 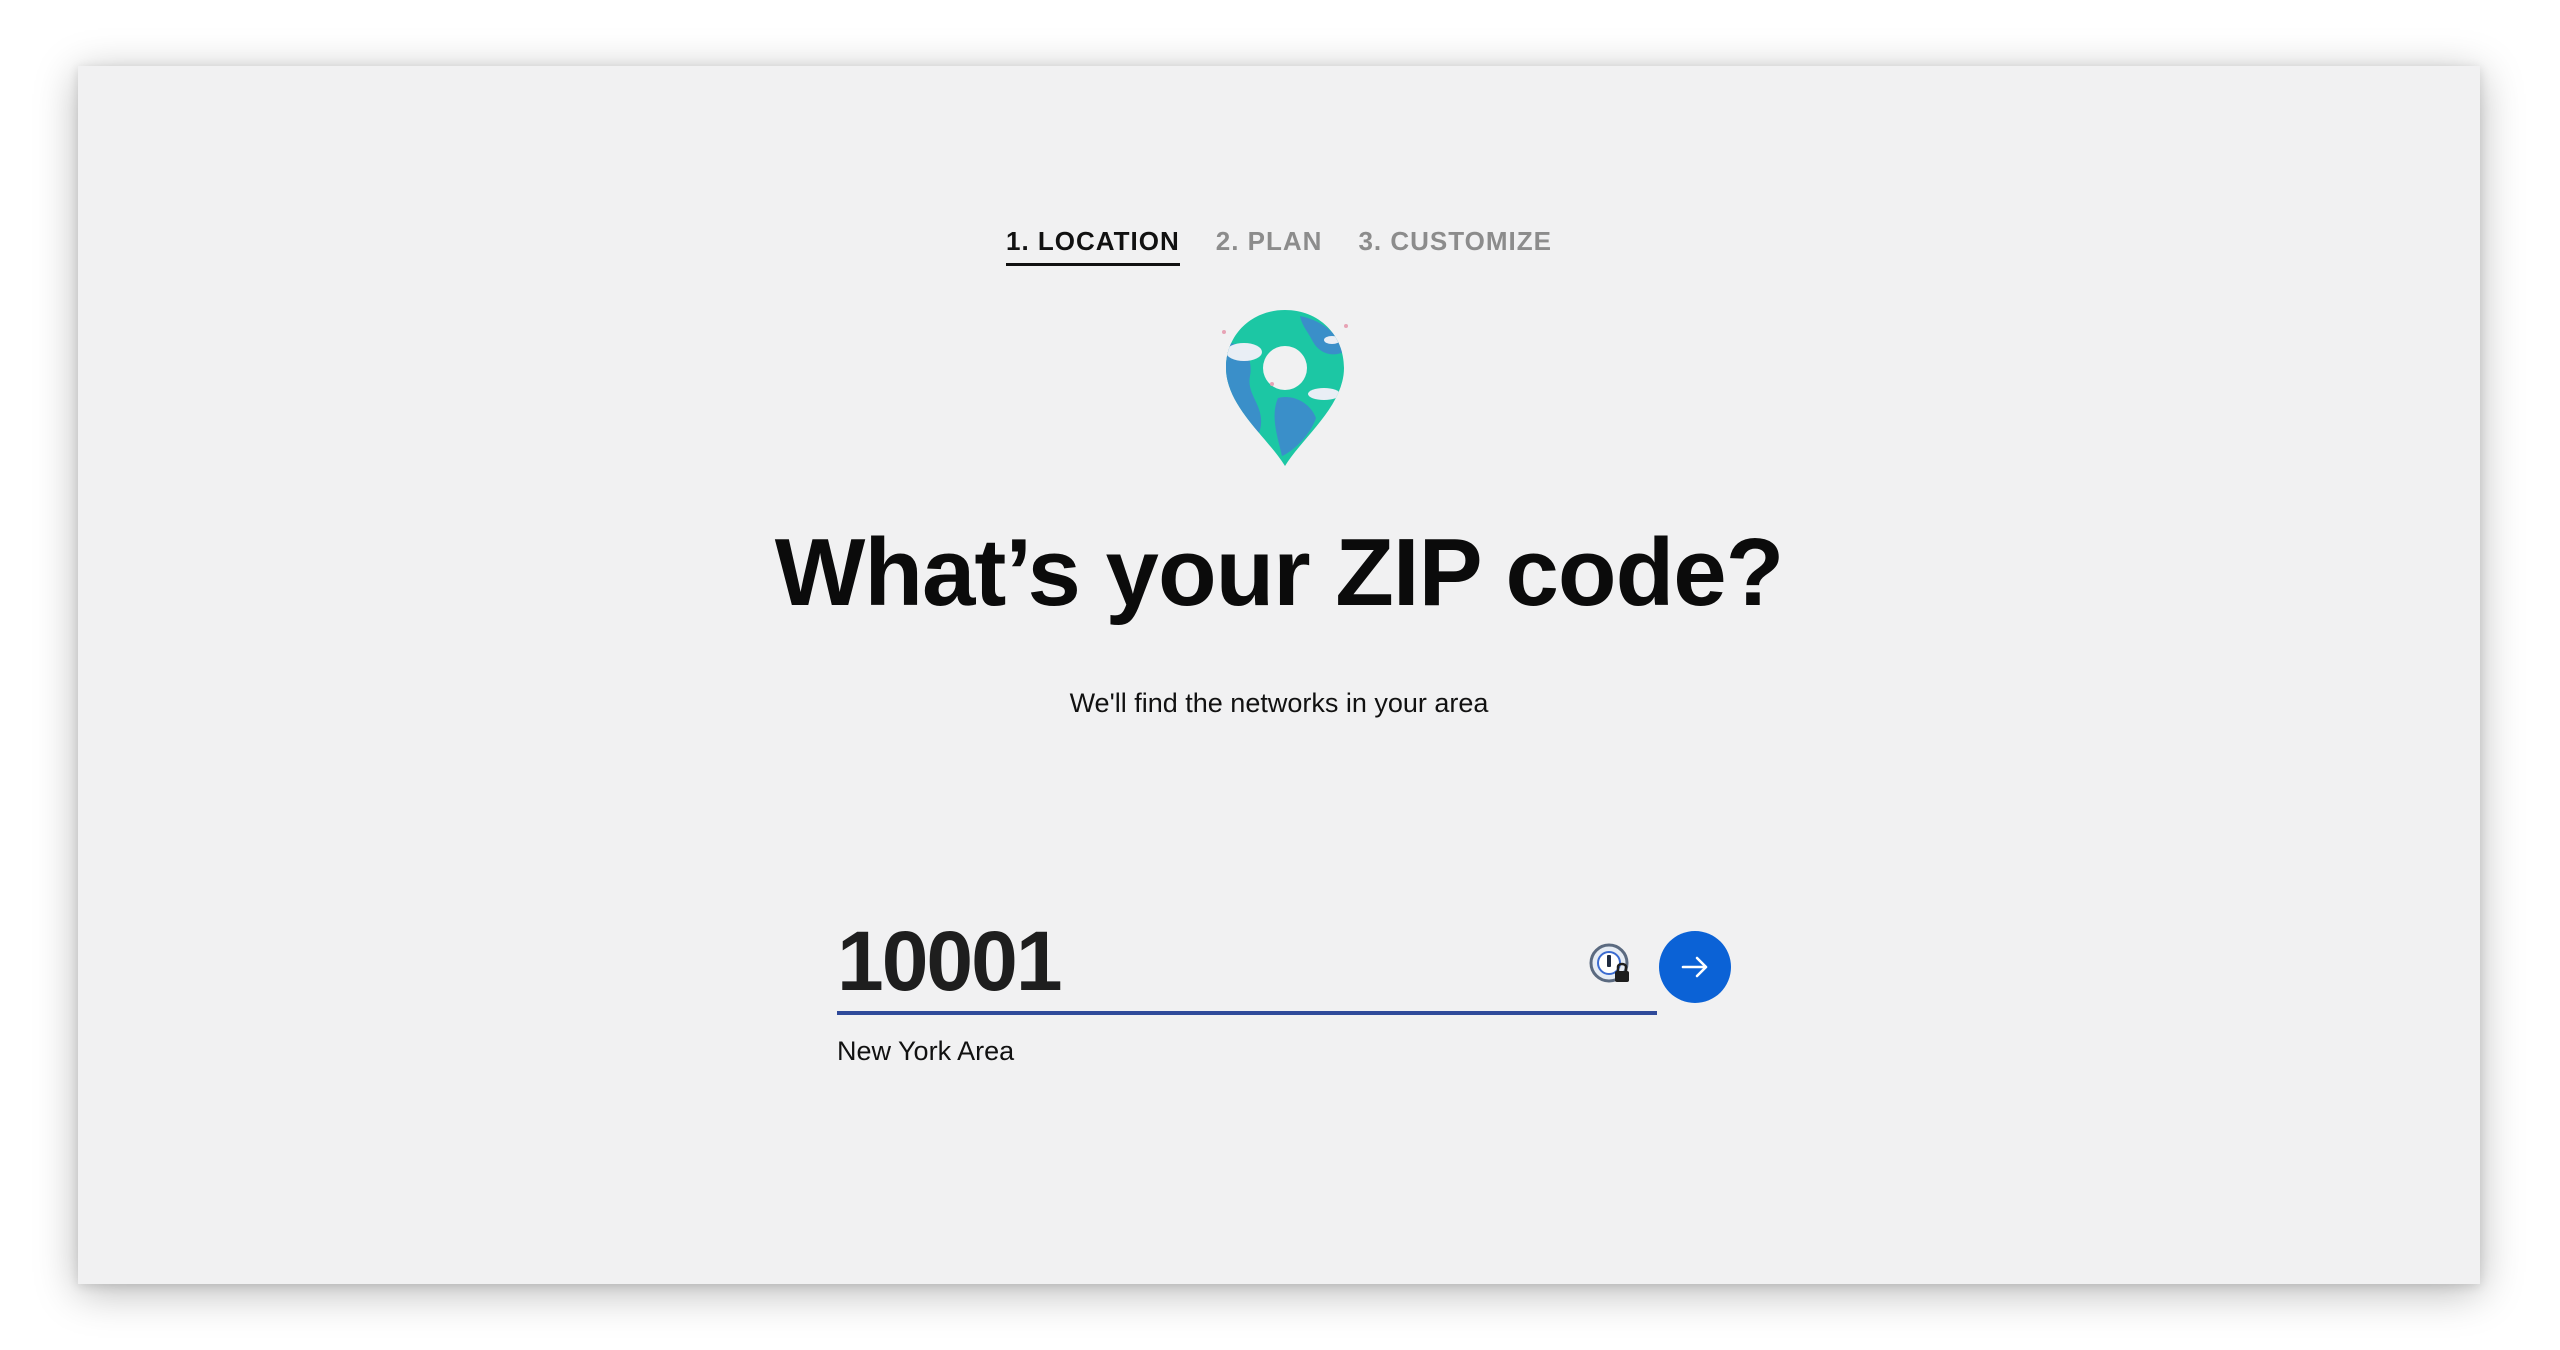 I want to click on zip-code-input, so click(x=1247, y=963).